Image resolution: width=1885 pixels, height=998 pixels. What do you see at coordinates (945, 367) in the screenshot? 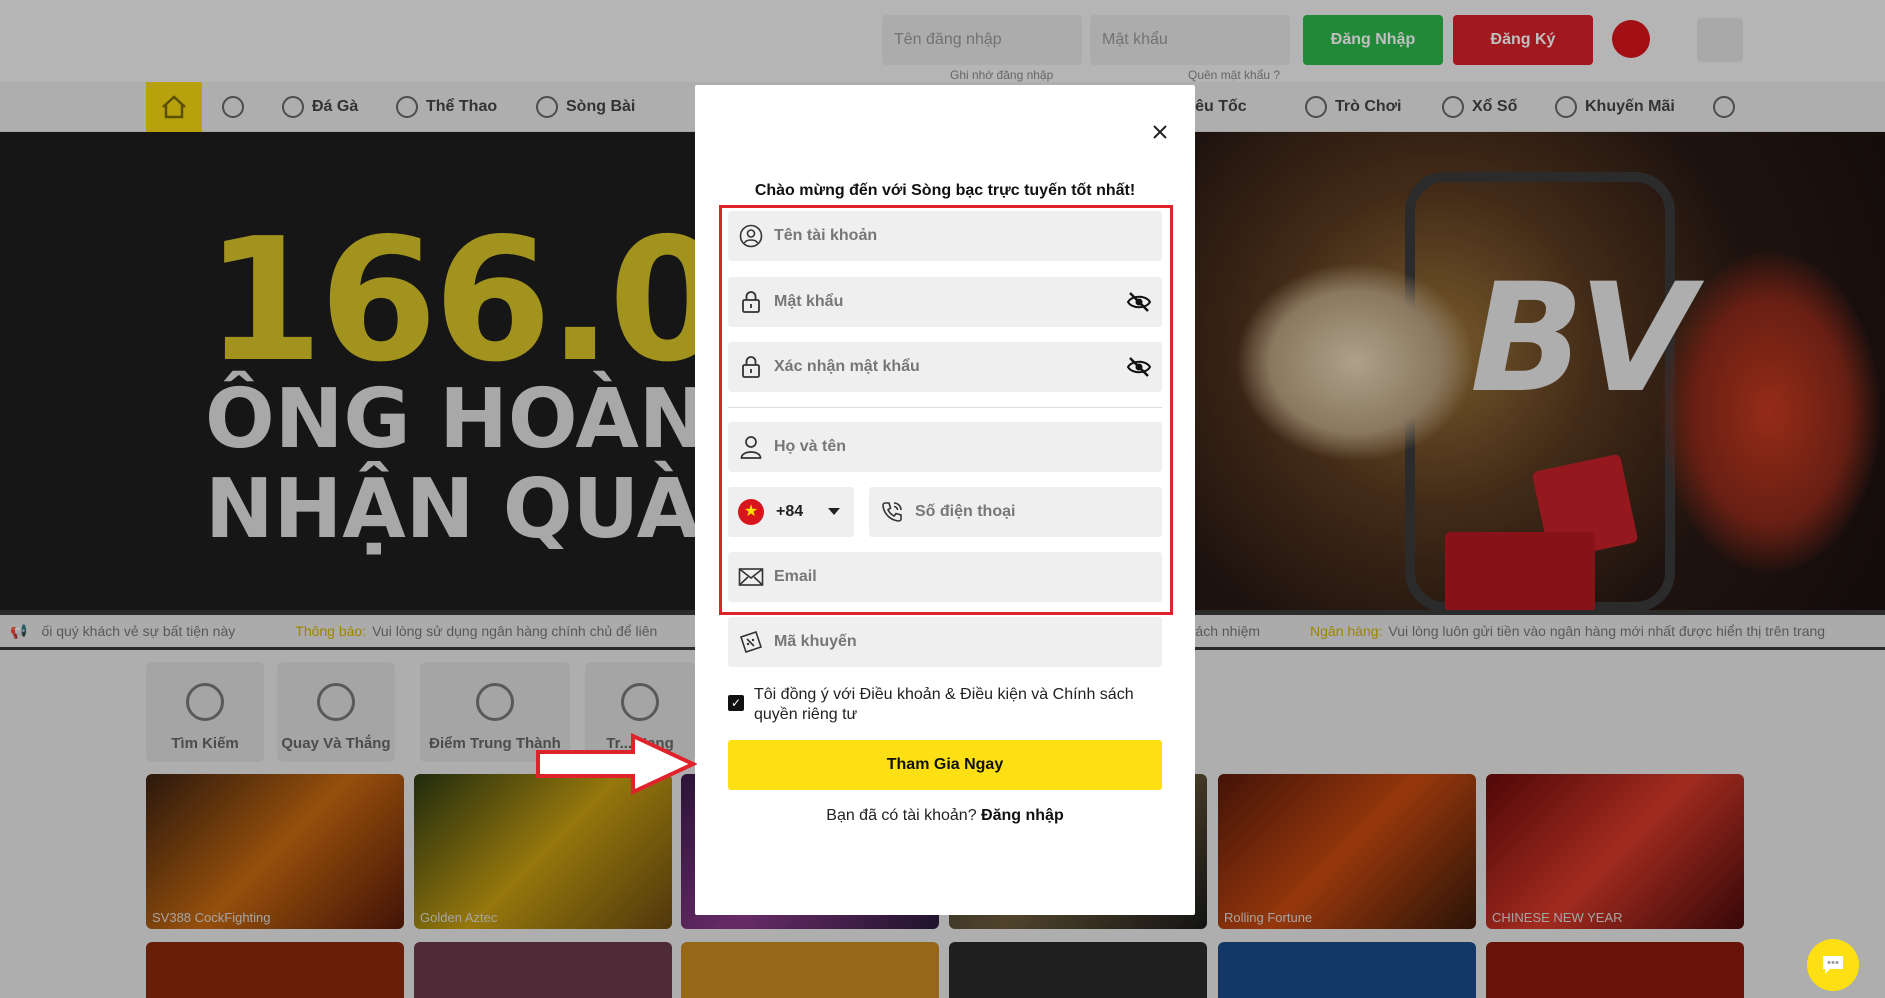
I see `confirm-password-input: Xác nhận mật khẩu` at bounding box center [945, 367].